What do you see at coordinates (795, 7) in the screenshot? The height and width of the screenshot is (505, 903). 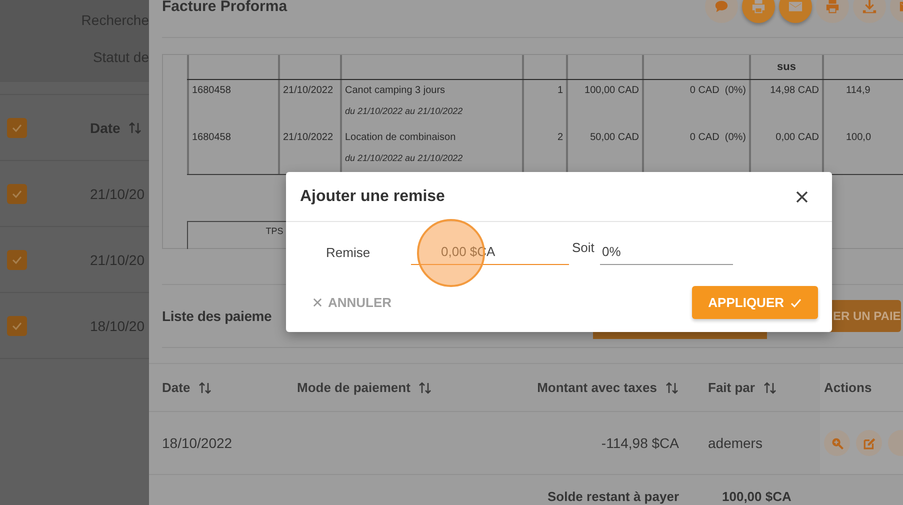 I see `envelope-icon` at bounding box center [795, 7].